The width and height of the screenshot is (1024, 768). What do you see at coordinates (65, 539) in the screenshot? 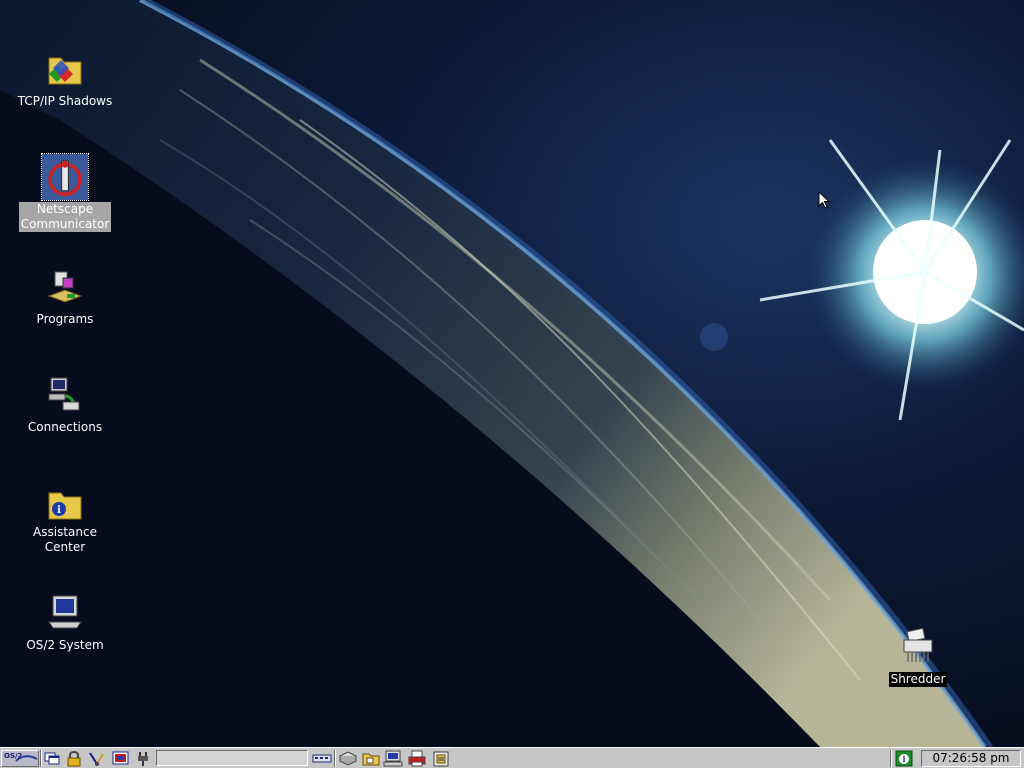
I see `icon-label: Assistance Center` at bounding box center [65, 539].